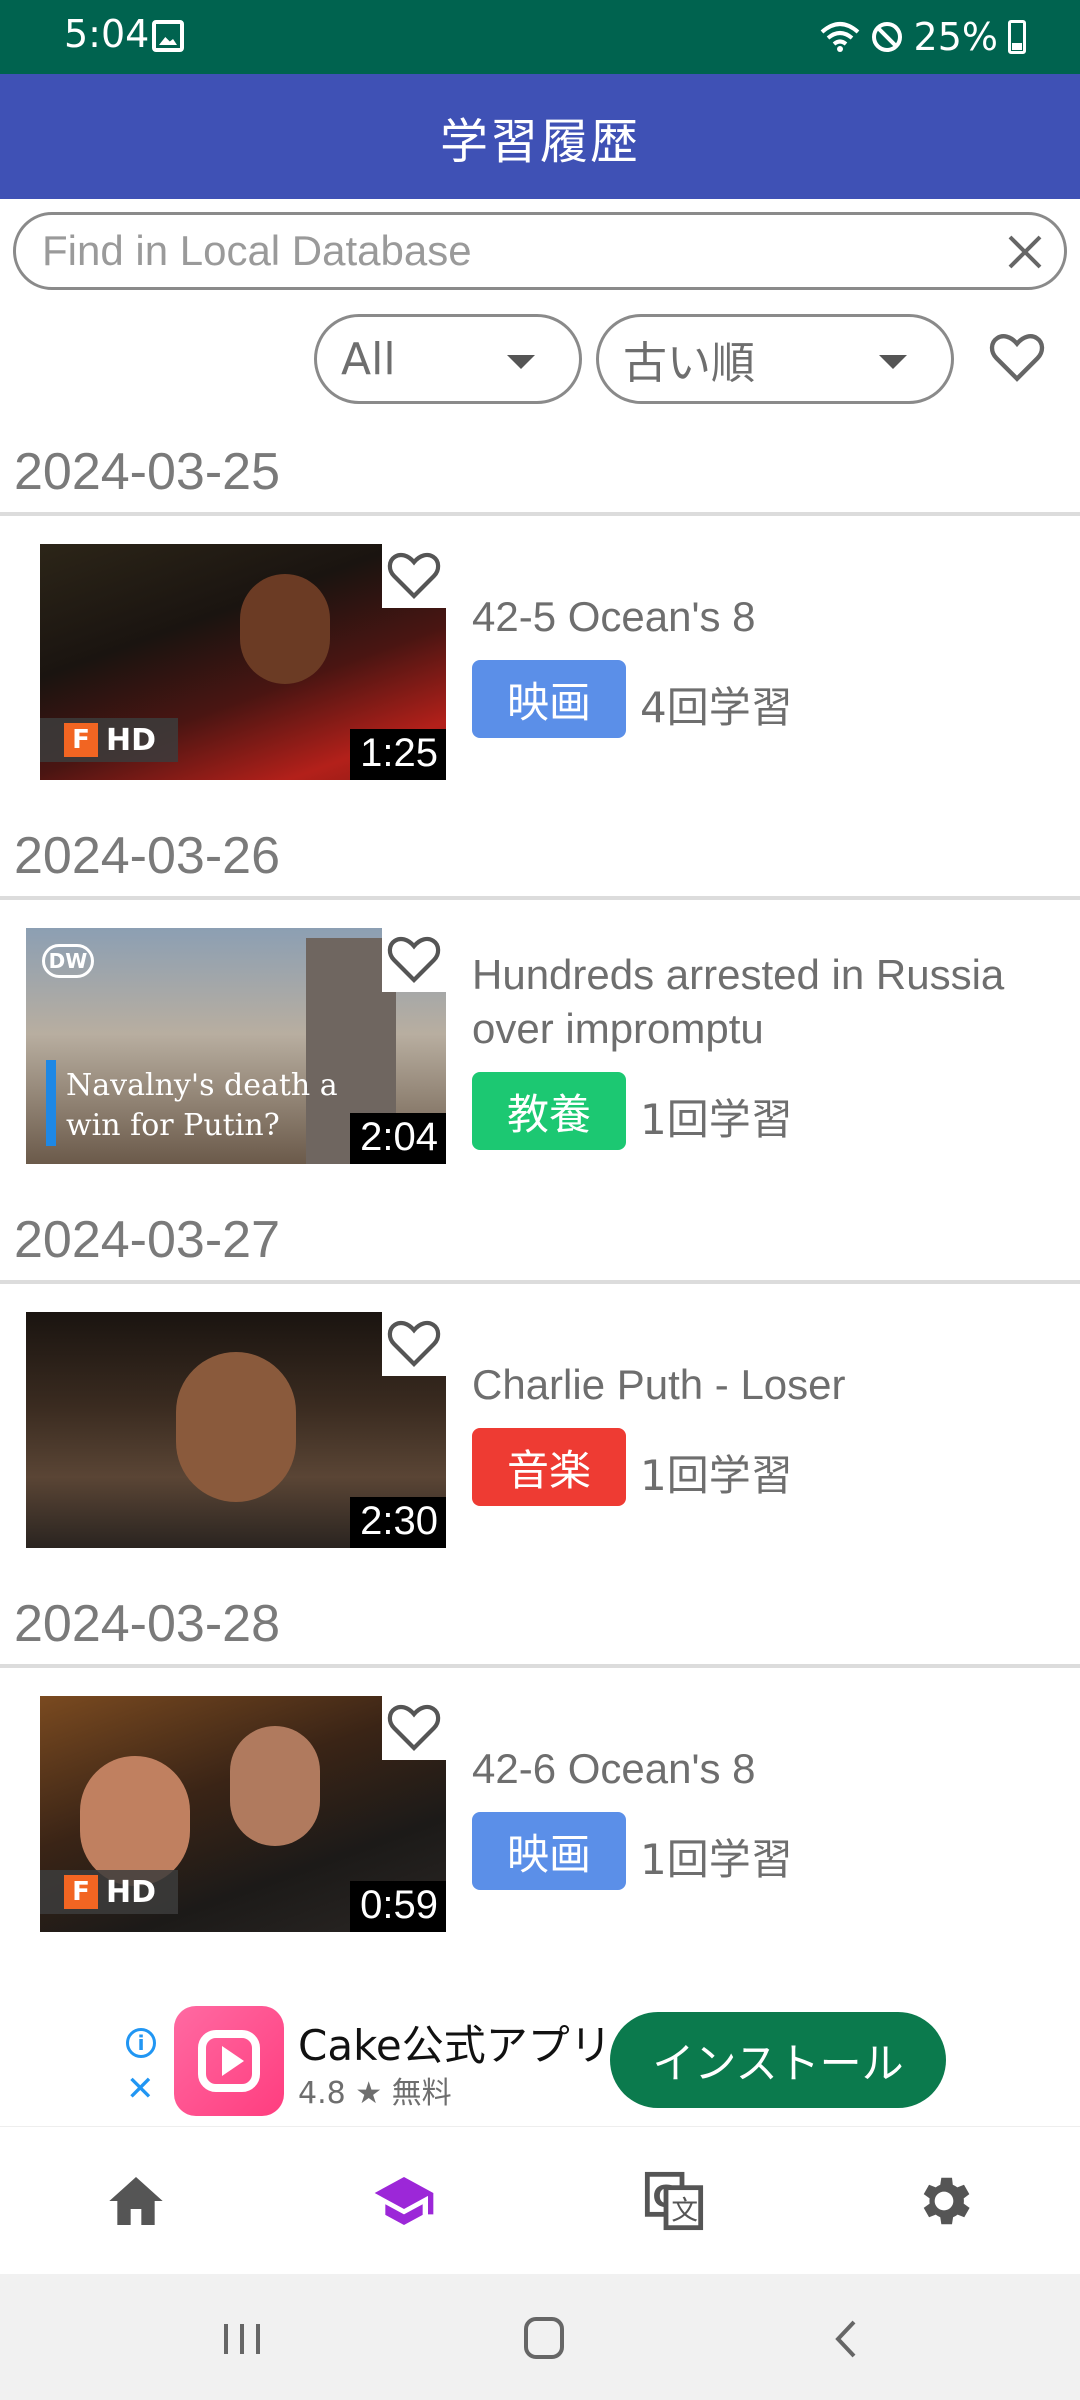 This screenshot has width=1080, height=2400. Describe the element at coordinates (398, 1138) in the screenshot. I see `video-duration: 2:04` at that location.